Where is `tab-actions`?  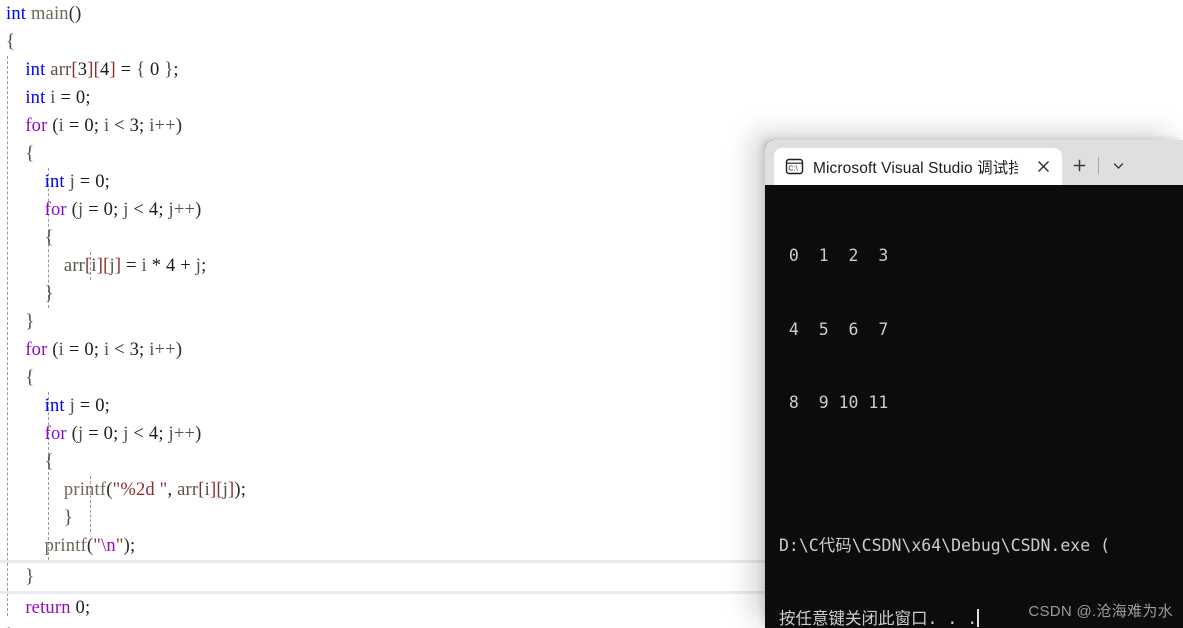 tab-actions is located at coordinates (1098, 166).